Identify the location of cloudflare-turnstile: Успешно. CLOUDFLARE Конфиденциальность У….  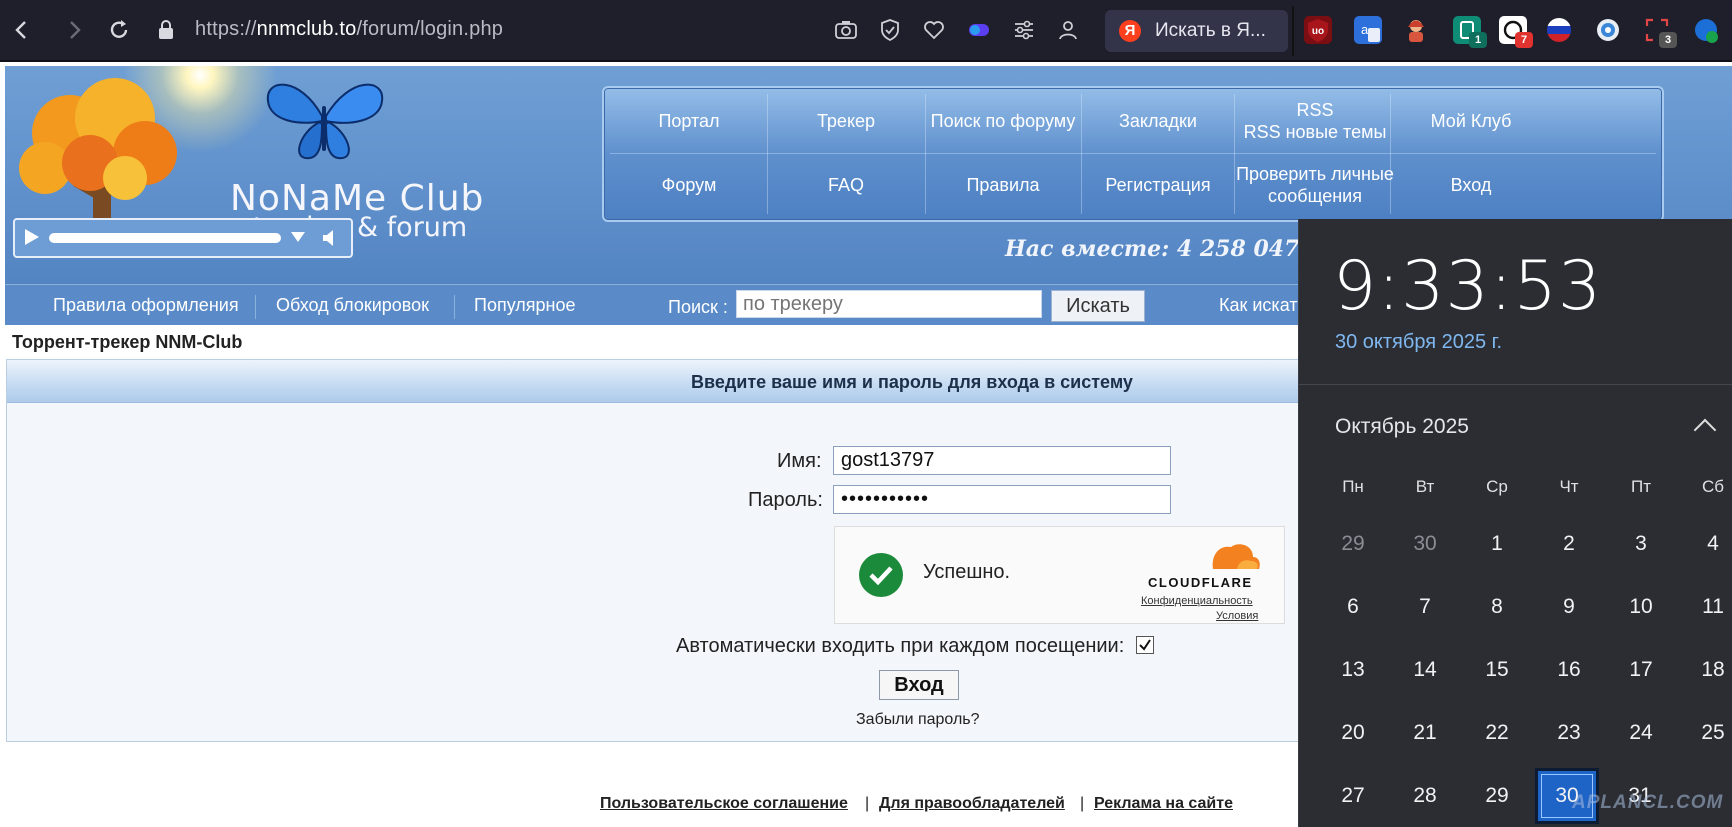
(1059, 575).